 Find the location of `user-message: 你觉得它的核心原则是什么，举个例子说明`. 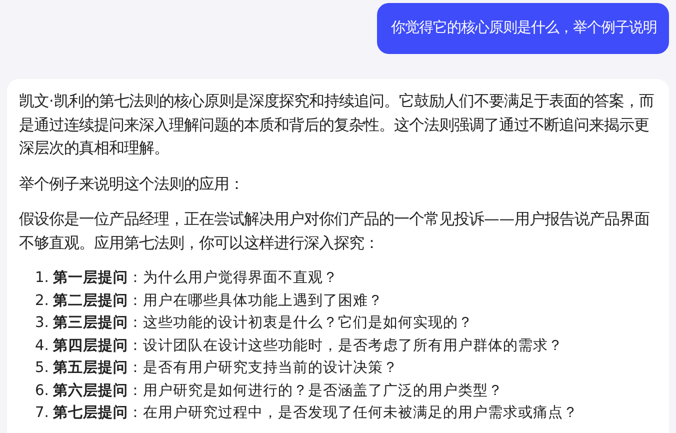

user-message: 你觉得它的核心原则是什么，举个例子说明 is located at coordinates (523, 28).